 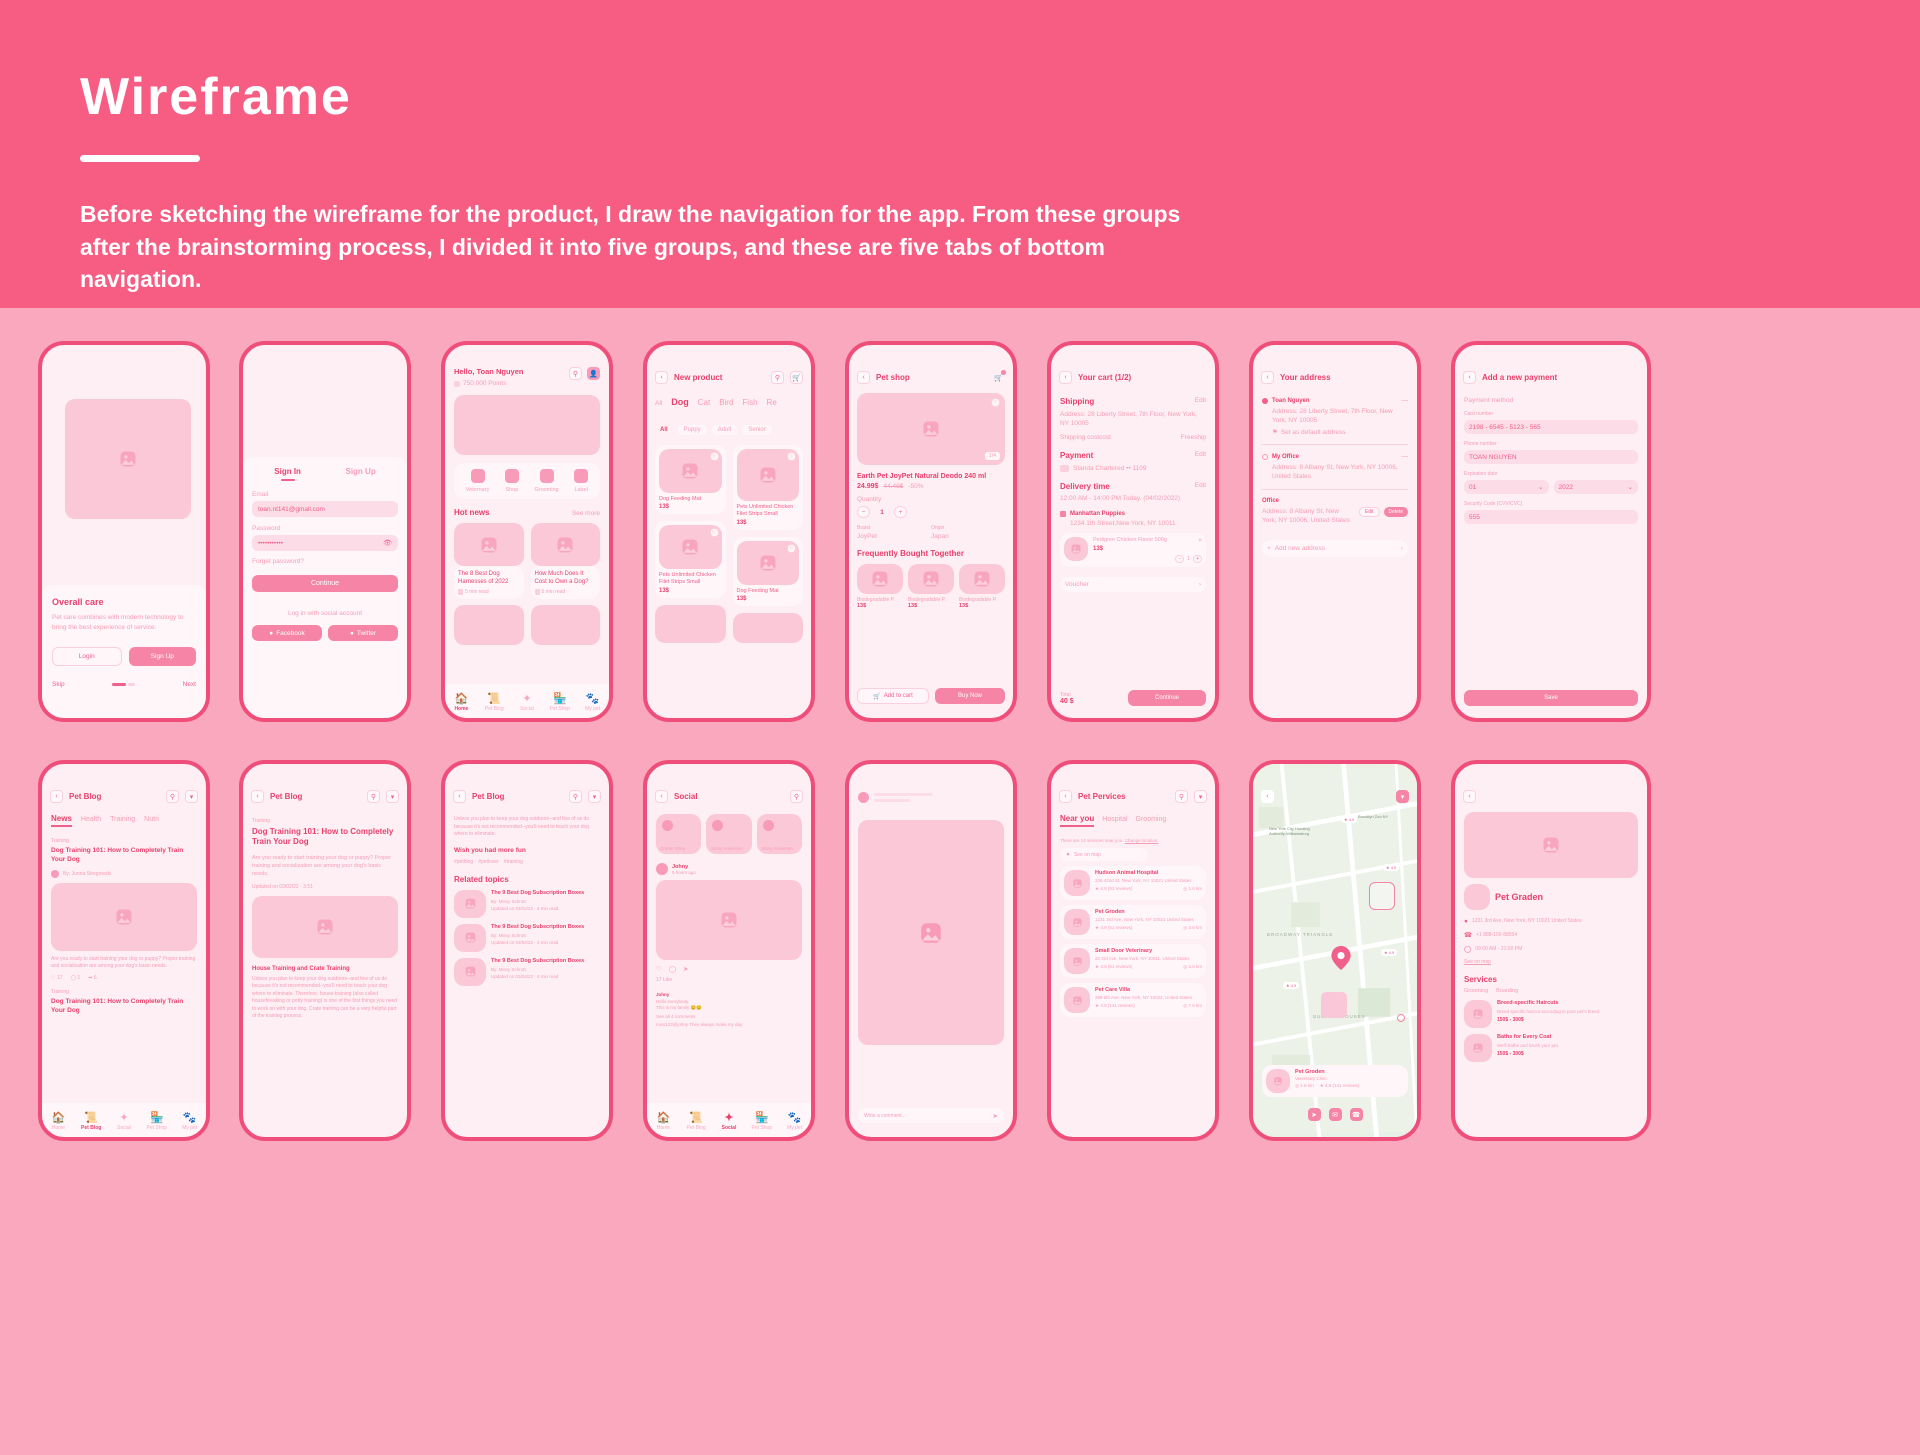 What do you see at coordinates (659, 969) in the screenshot?
I see `like-icon: ♡` at bounding box center [659, 969].